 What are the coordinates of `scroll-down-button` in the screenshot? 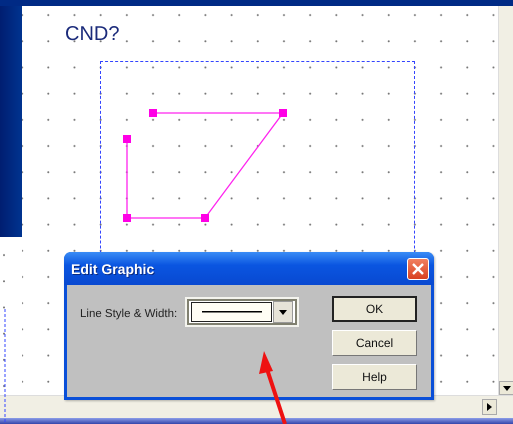 It's located at (506, 388).